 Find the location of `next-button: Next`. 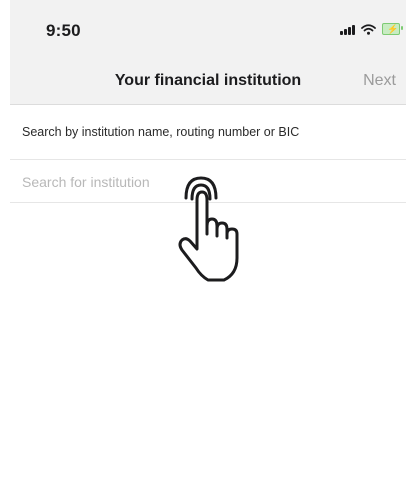

next-button: Next is located at coordinates (379, 81).